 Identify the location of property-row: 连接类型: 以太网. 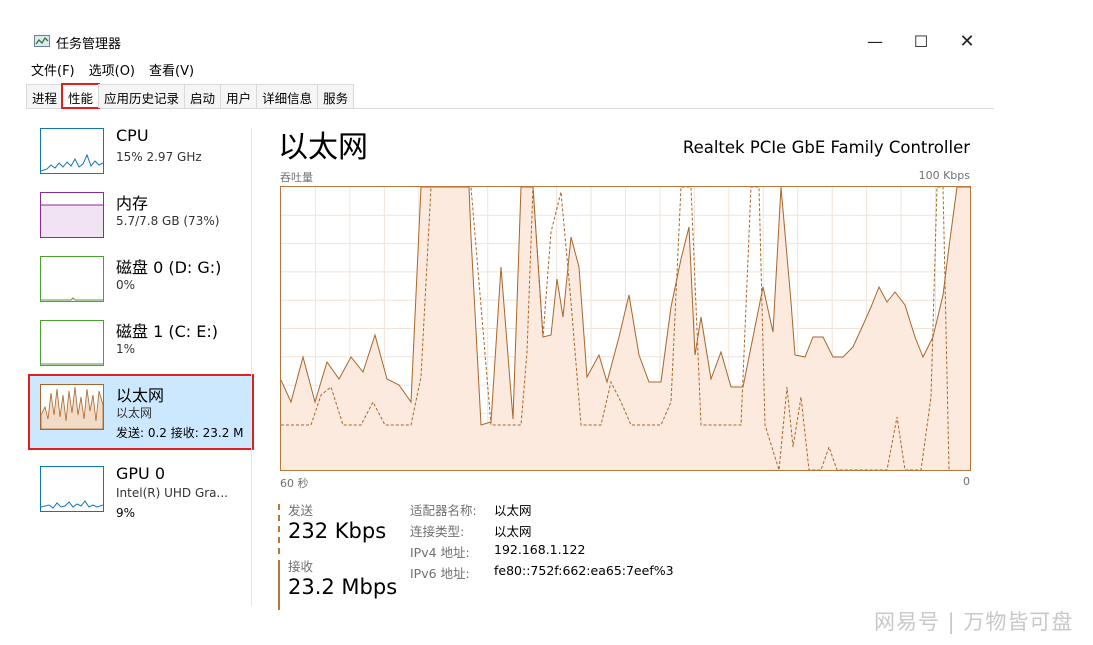
(542, 531).